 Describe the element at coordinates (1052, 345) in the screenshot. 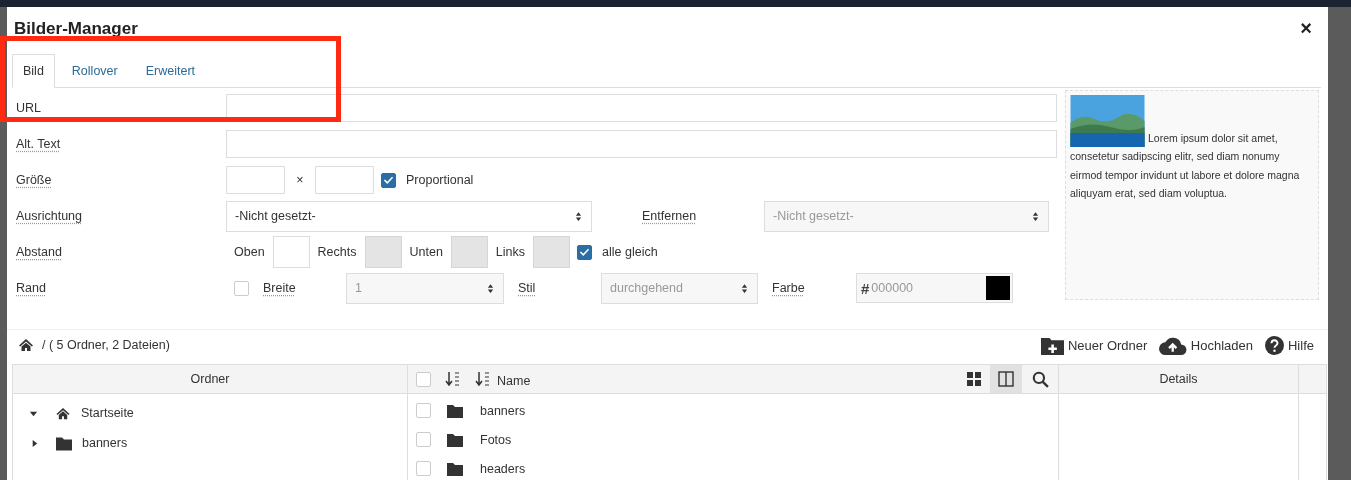

I see `folder-plus-icon` at that location.